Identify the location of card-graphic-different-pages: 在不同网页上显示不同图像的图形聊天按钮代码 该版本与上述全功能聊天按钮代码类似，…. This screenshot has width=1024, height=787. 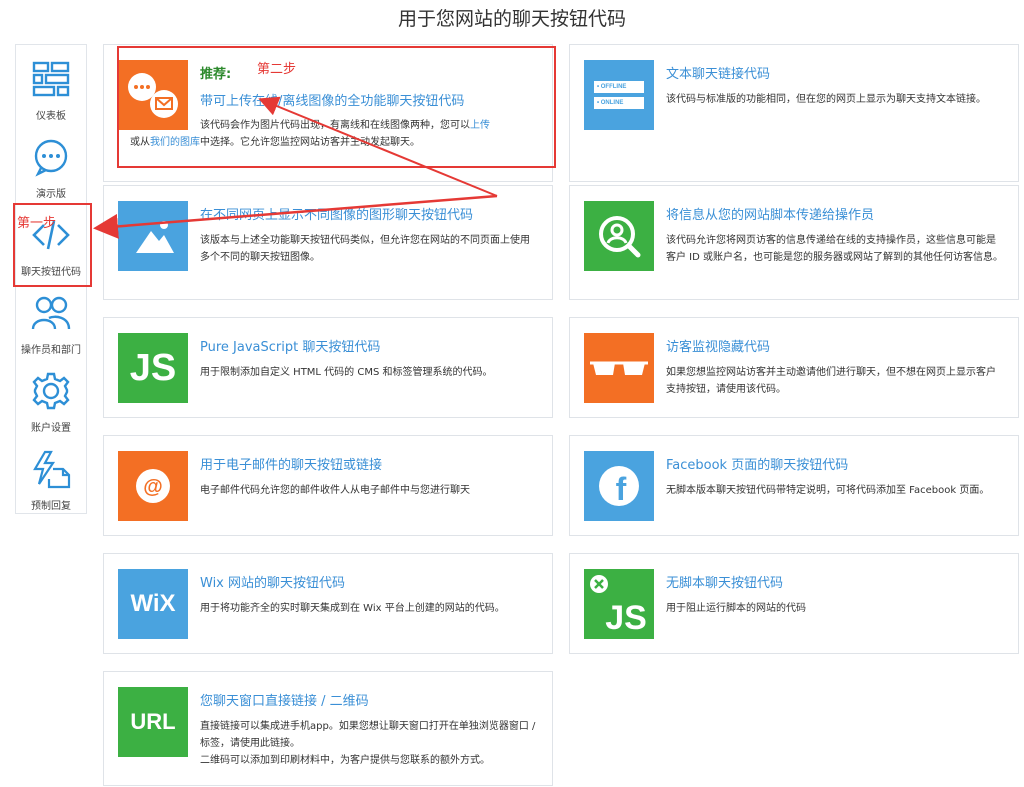
(328, 242).